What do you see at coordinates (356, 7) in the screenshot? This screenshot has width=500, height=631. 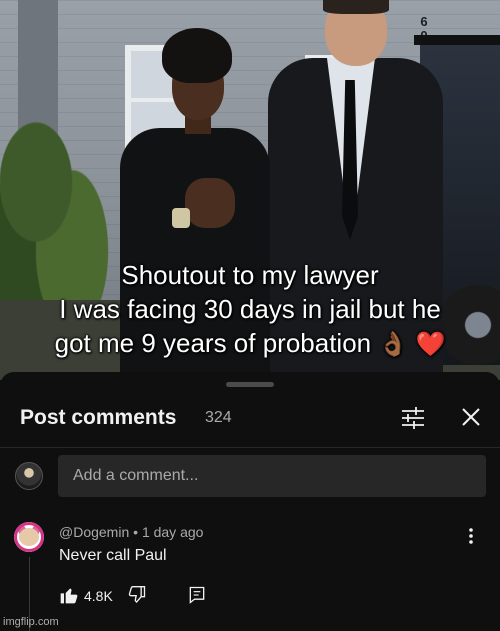 I see `lawyer-hair` at bounding box center [356, 7].